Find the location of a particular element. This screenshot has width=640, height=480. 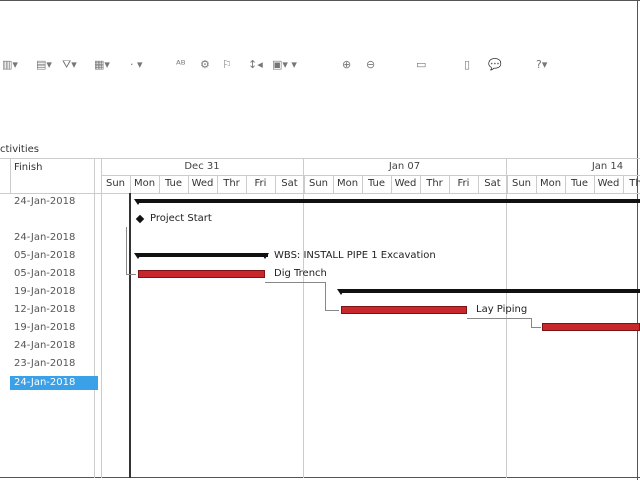

window-bottom-border is located at coordinates (320, 477).